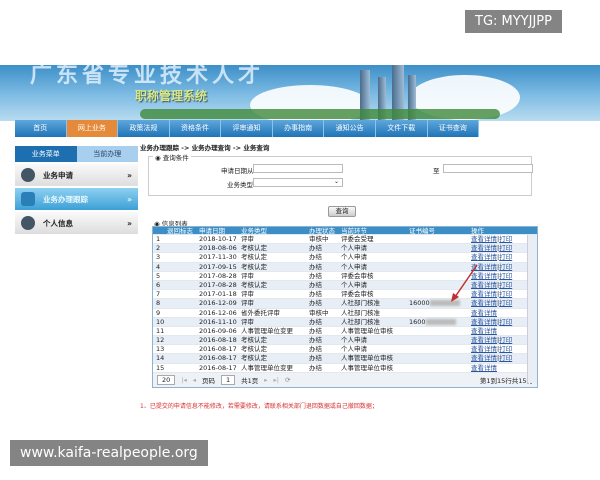 The width and height of the screenshot is (600, 480). I want to click on sidebar-item-profile: 个人信息 », so click(76, 223).